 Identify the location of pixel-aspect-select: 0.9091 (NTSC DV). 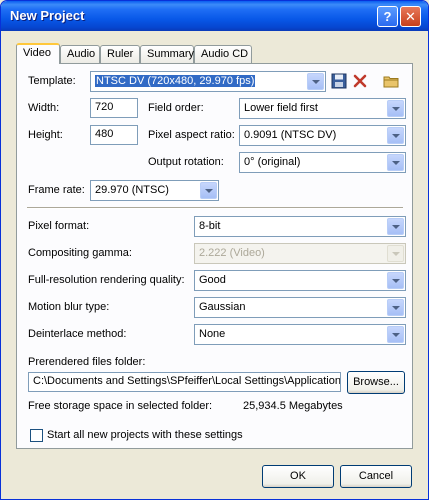
(322, 135).